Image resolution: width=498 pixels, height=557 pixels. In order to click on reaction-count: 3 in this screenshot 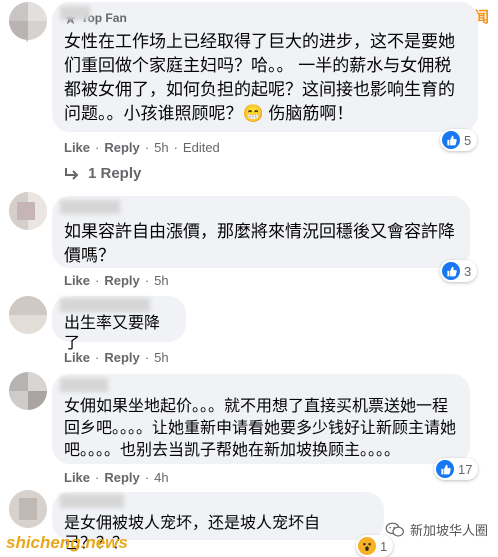, I will do `click(459, 271)`.